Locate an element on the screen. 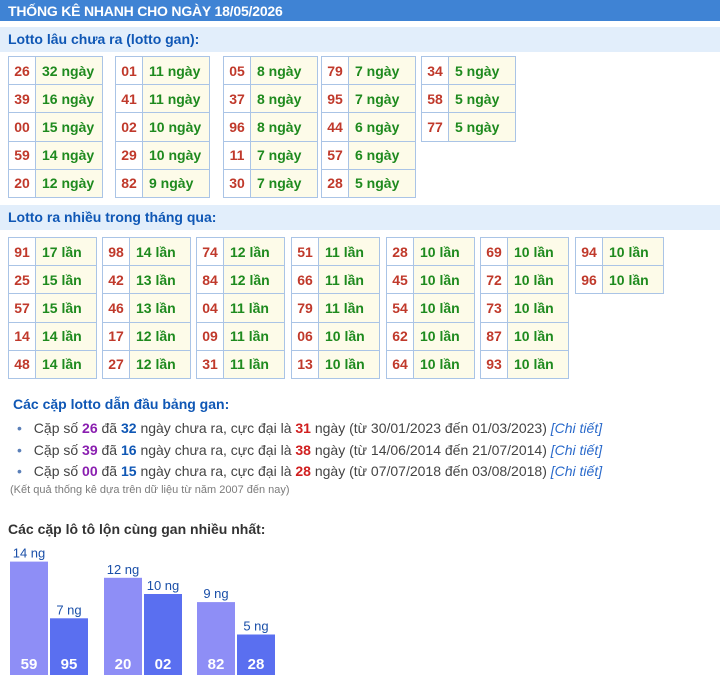 The image size is (720, 684). table-row: 82 9 ngày is located at coordinates (162, 183).